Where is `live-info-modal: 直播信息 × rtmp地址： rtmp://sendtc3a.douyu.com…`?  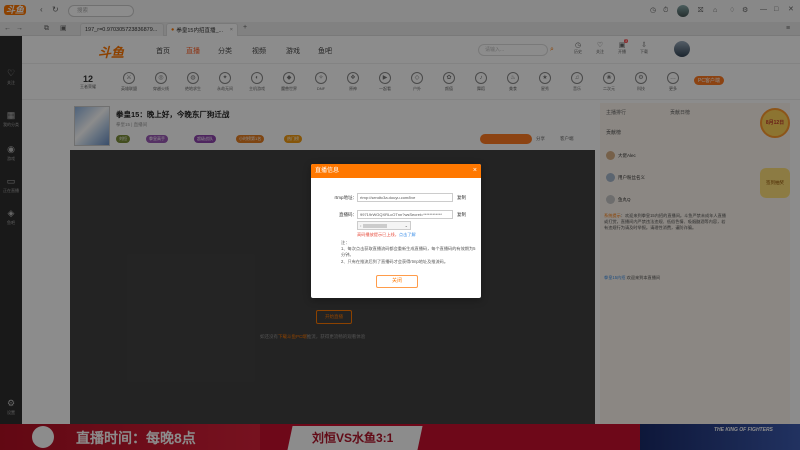
live-info-modal: 直播信息 × rtmp地址： rtmp://sendtc3a.douyu.com… is located at coordinates (396, 231).